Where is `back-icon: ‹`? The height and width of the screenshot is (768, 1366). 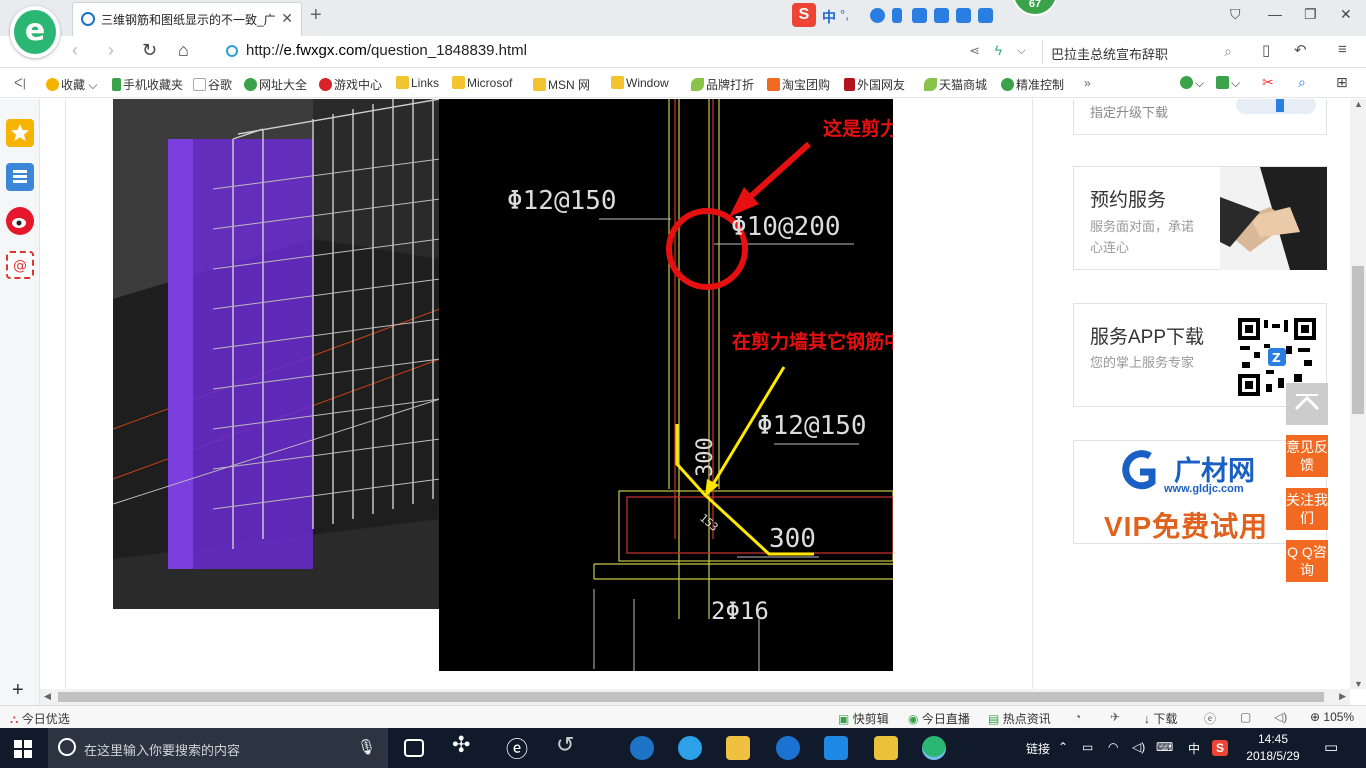
back-icon: ‹ is located at coordinates (75, 50).